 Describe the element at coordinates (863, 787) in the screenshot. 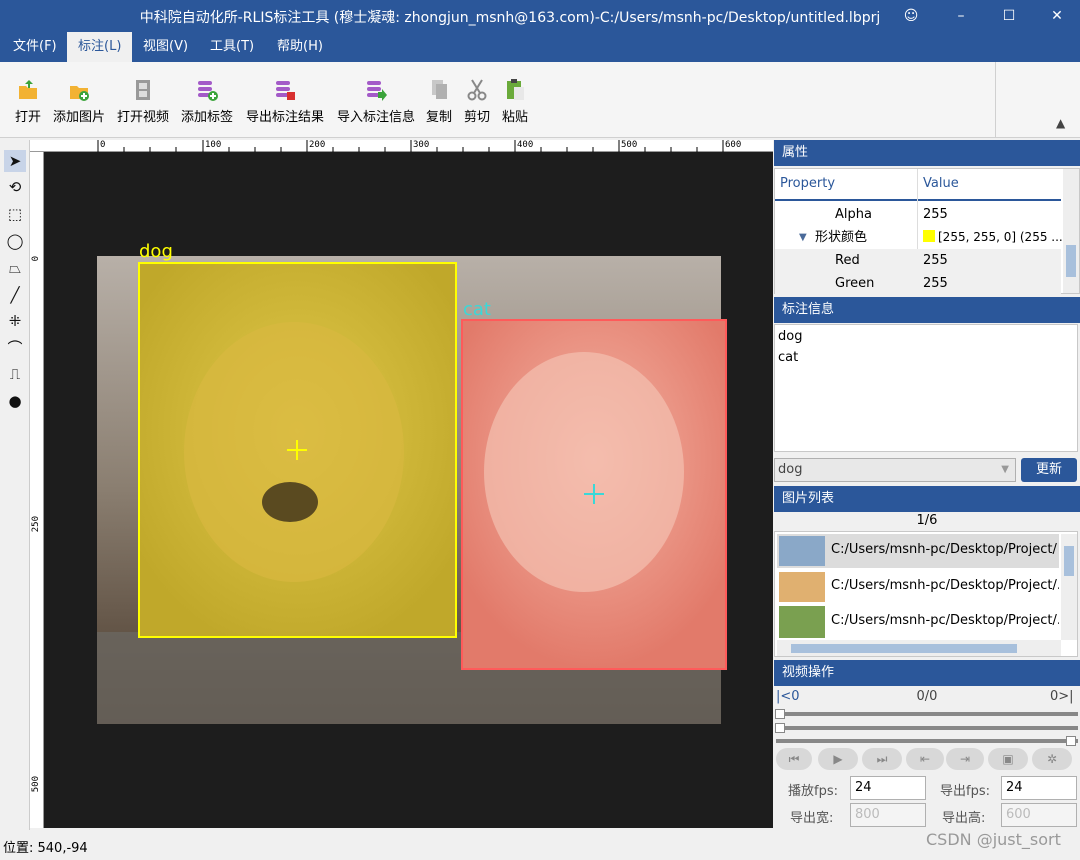

I see `play-fps-value: 24` at that location.